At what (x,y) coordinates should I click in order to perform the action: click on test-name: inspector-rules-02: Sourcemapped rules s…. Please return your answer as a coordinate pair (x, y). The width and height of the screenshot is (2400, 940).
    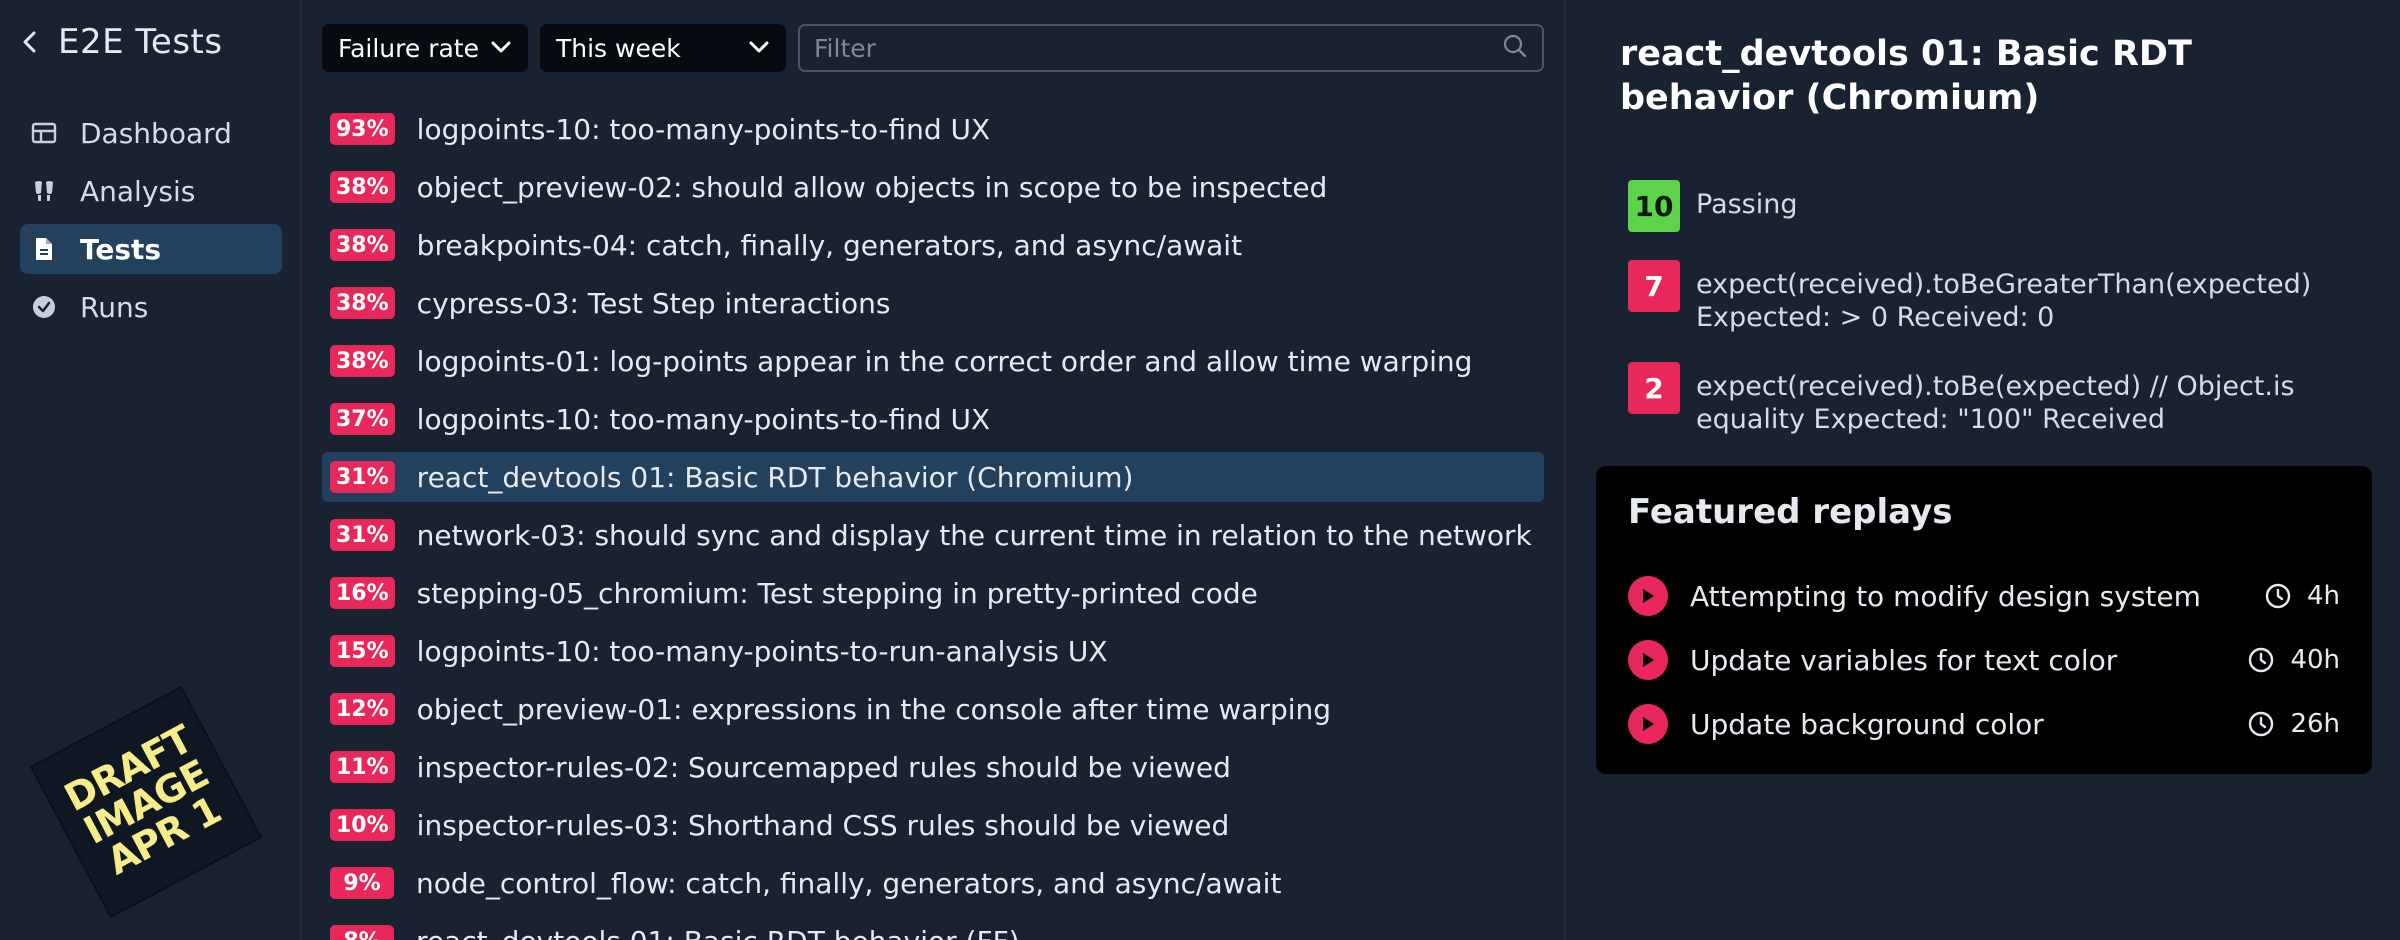
    Looking at the image, I should click on (823, 767).